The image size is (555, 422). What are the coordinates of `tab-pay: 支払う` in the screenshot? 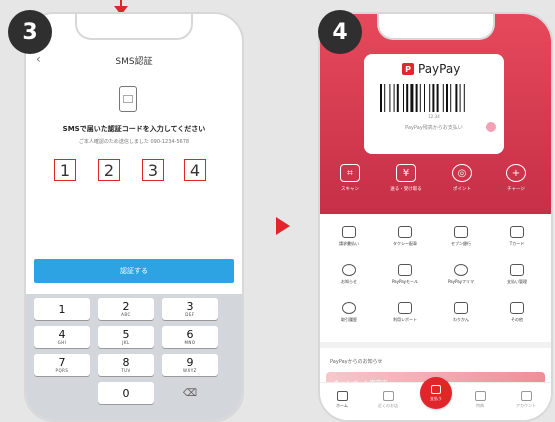 It's located at (436, 393).